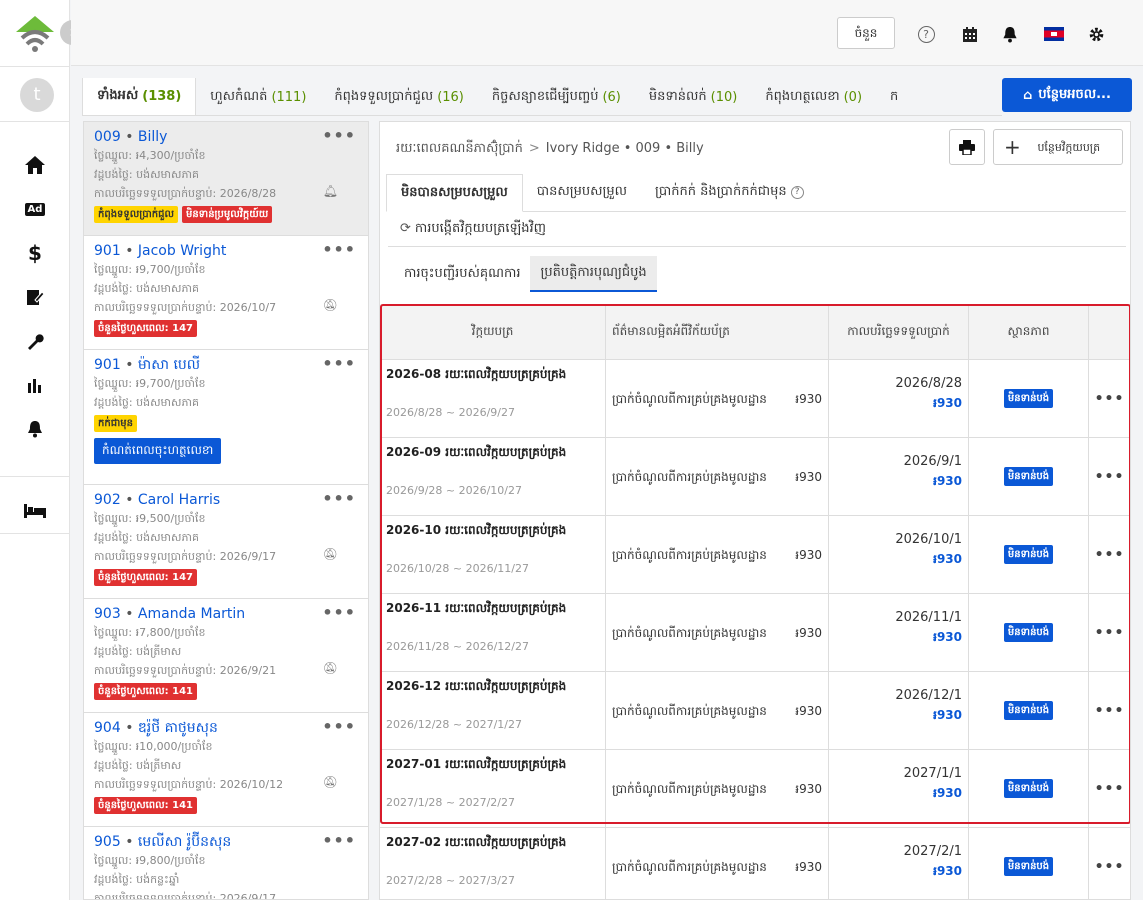  I want to click on regenerate-invoices-button: ⟳ ការបង្កើតវិក្កយបត្រឡើងវិញ, so click(473, 229).